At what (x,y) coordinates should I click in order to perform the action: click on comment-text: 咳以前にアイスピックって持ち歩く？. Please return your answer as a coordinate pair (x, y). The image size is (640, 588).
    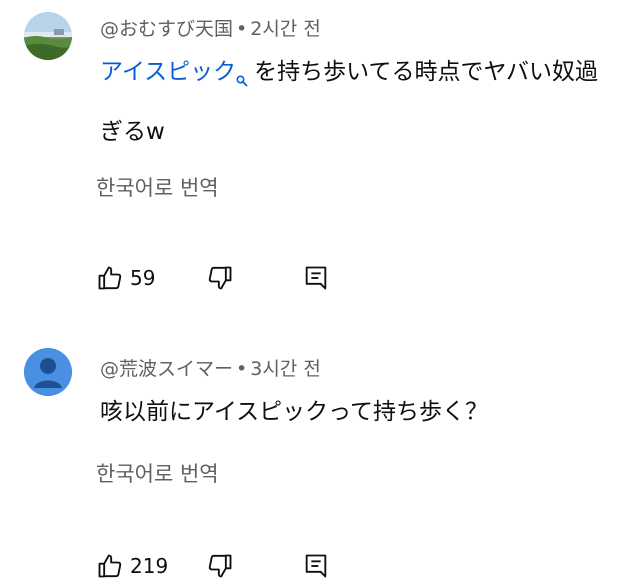
    Looking at the image, I should click on (360, 412).